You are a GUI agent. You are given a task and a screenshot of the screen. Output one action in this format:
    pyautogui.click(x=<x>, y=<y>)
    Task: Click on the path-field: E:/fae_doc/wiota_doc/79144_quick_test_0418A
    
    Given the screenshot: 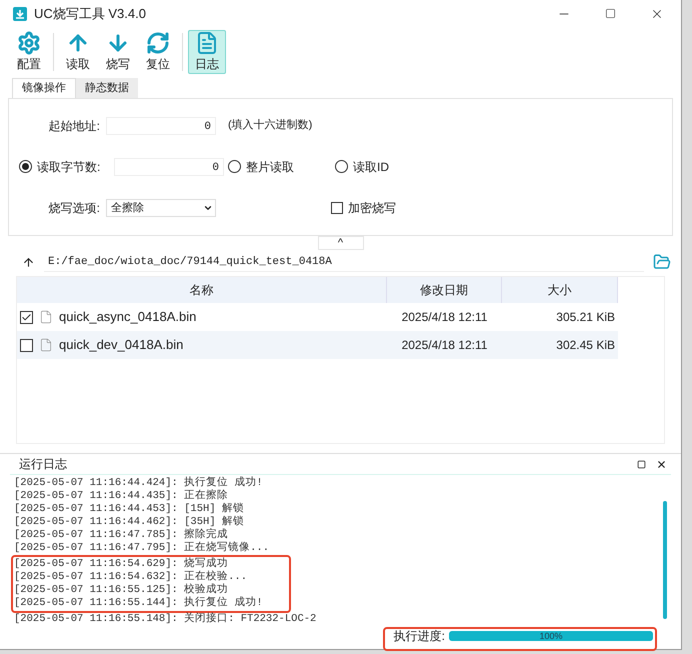 What is the action you would take?
    pyautogui.click(x=344, y=262)
    